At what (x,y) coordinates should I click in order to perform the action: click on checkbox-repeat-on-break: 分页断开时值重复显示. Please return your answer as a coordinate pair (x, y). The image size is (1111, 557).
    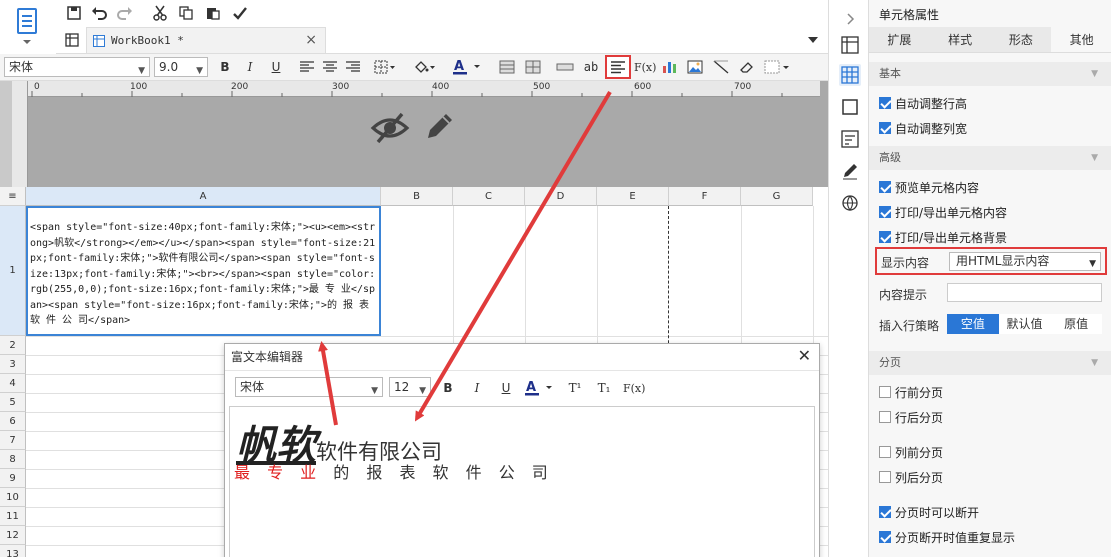
    Looking at the image, I should click on (947, 537).